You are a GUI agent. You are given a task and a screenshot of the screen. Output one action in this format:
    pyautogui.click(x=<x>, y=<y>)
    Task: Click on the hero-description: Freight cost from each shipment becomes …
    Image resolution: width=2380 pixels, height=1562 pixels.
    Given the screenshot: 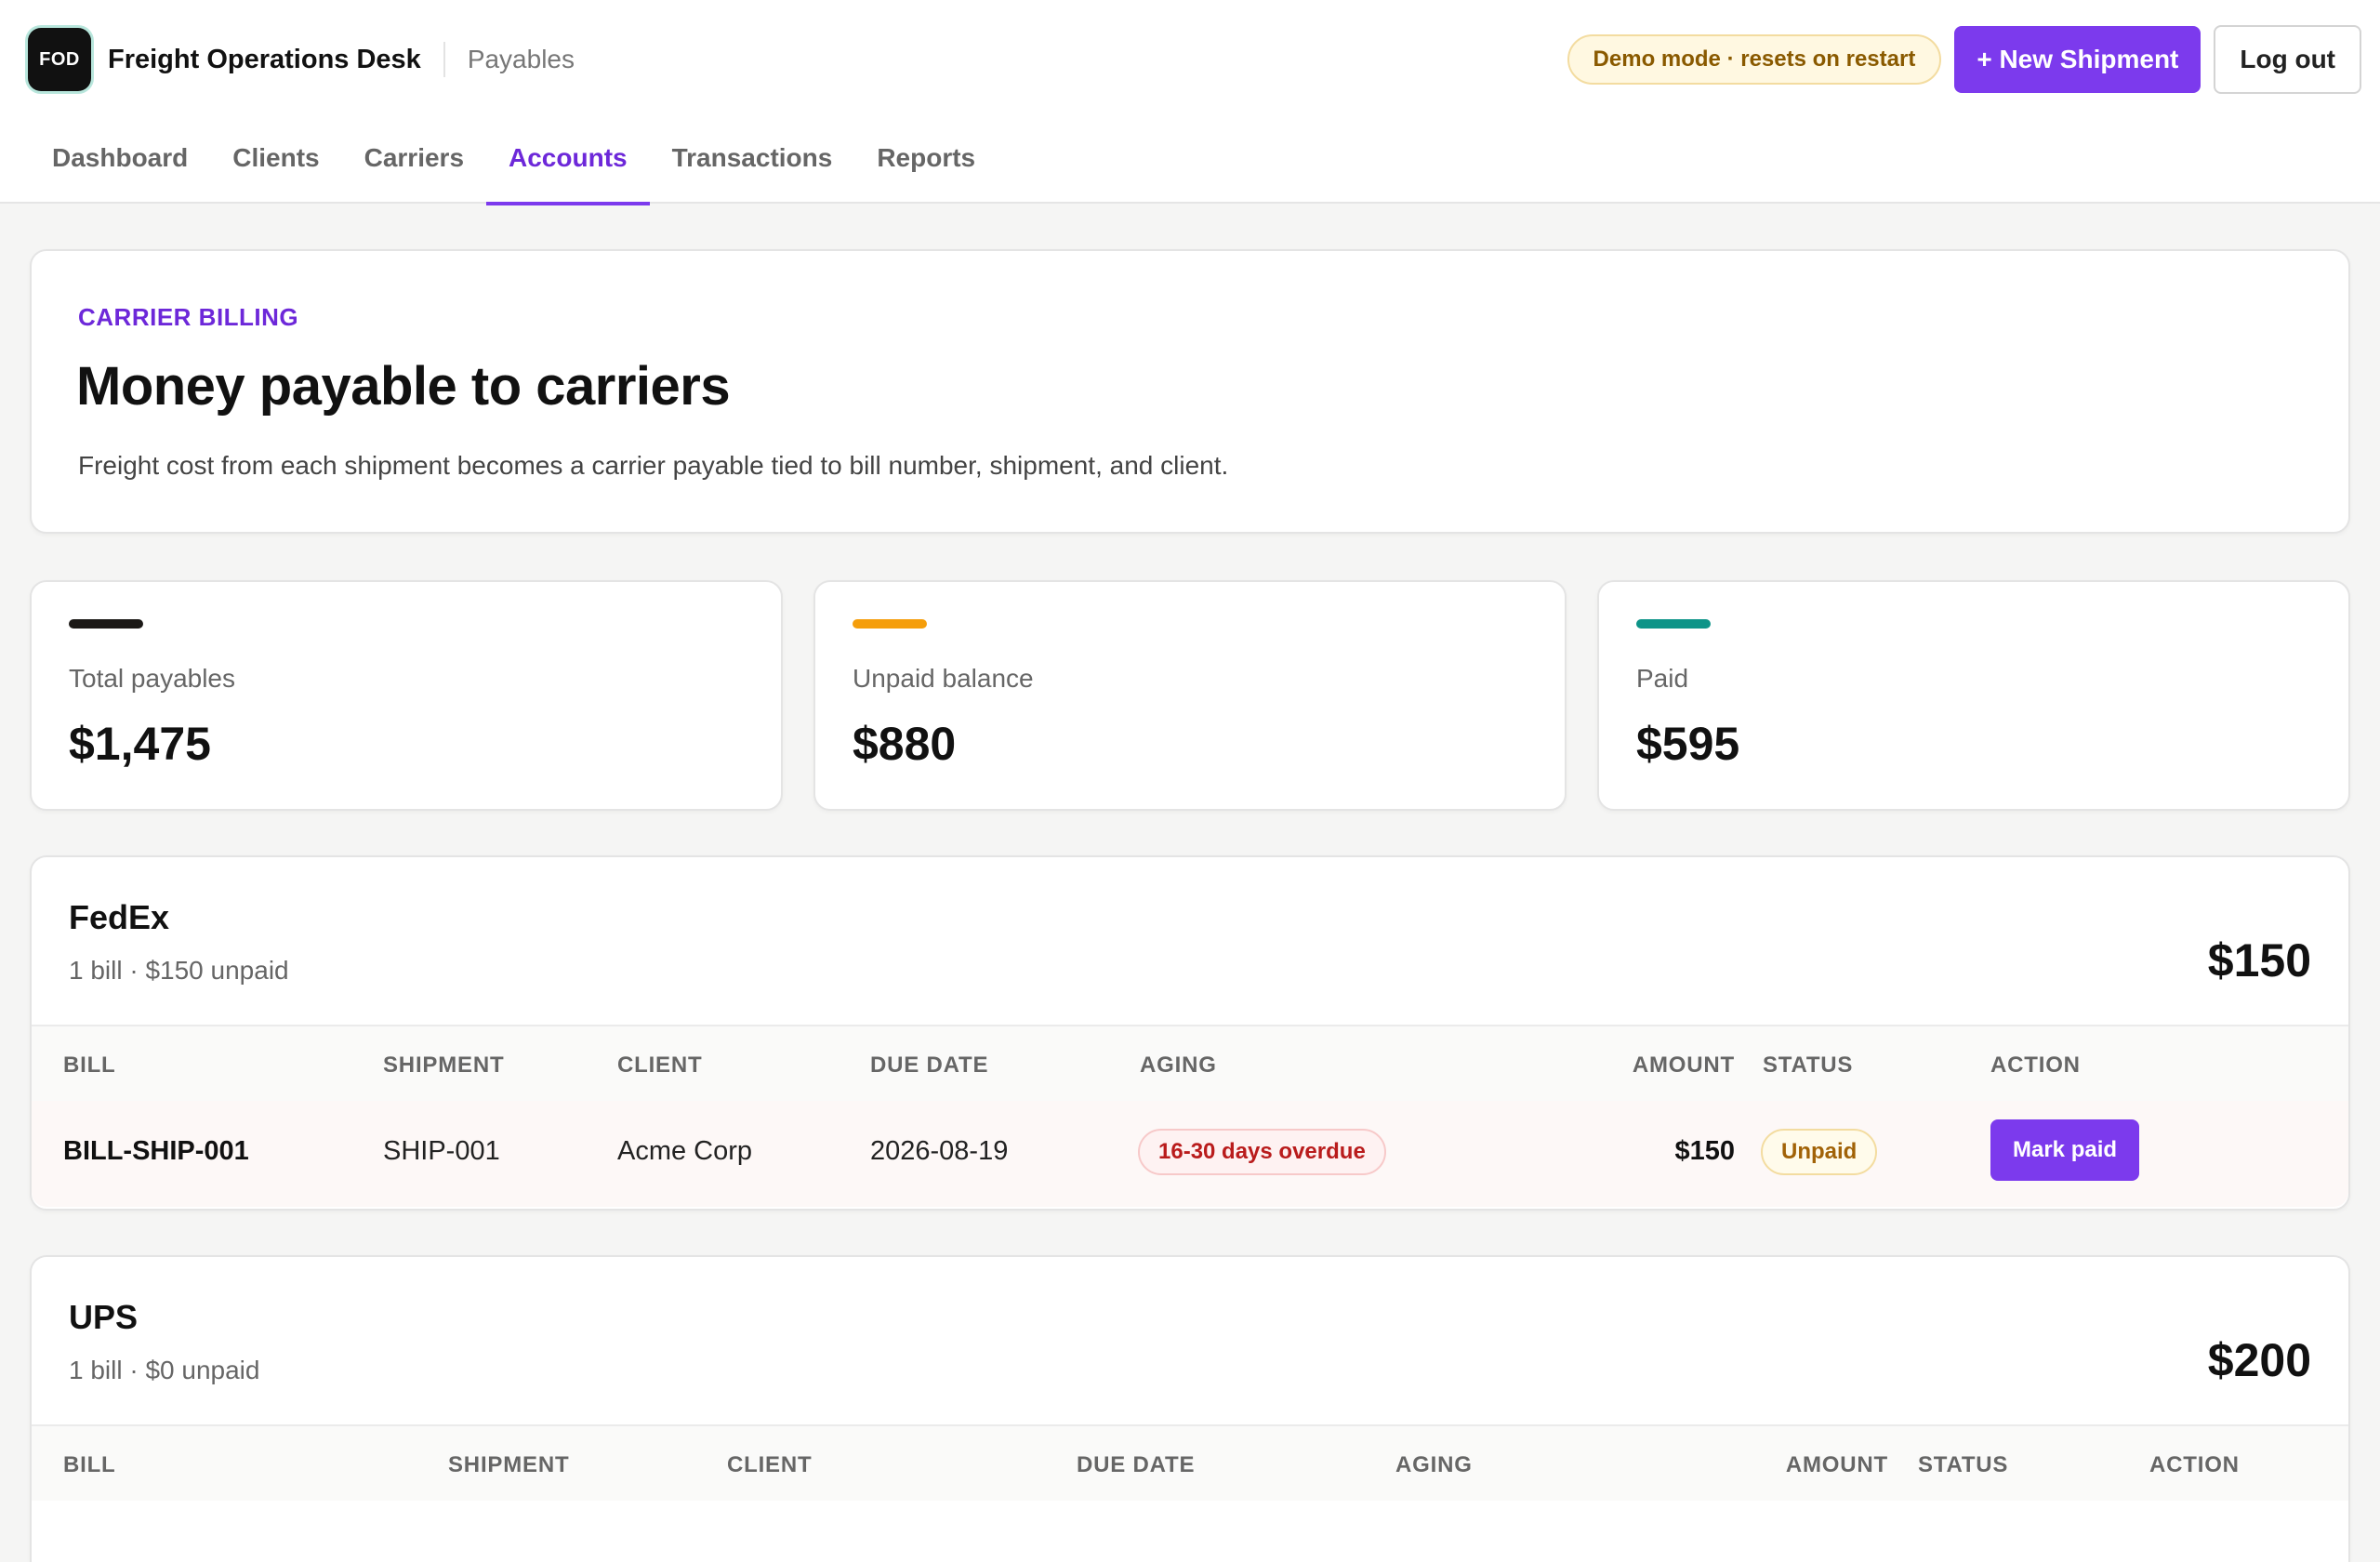 What is the action you would take?
    pyautogui.click(x=653, y=466)
    